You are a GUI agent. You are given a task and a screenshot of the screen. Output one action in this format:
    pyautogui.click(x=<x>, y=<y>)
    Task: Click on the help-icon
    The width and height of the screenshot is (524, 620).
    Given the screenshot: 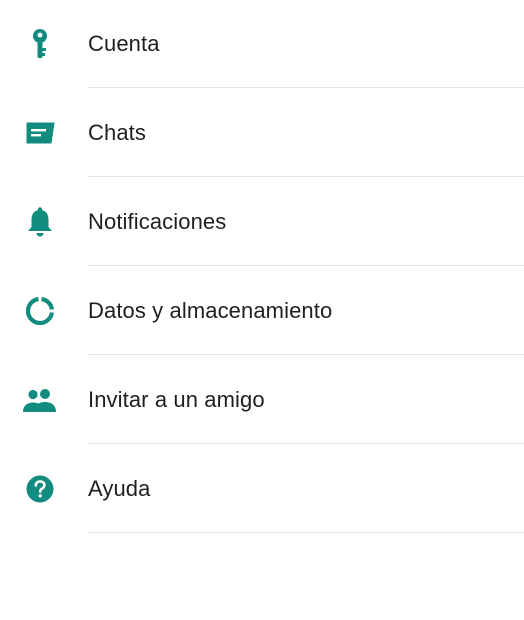 What is the action you would take?
    pyautogui.click(x=40, y=489)
    